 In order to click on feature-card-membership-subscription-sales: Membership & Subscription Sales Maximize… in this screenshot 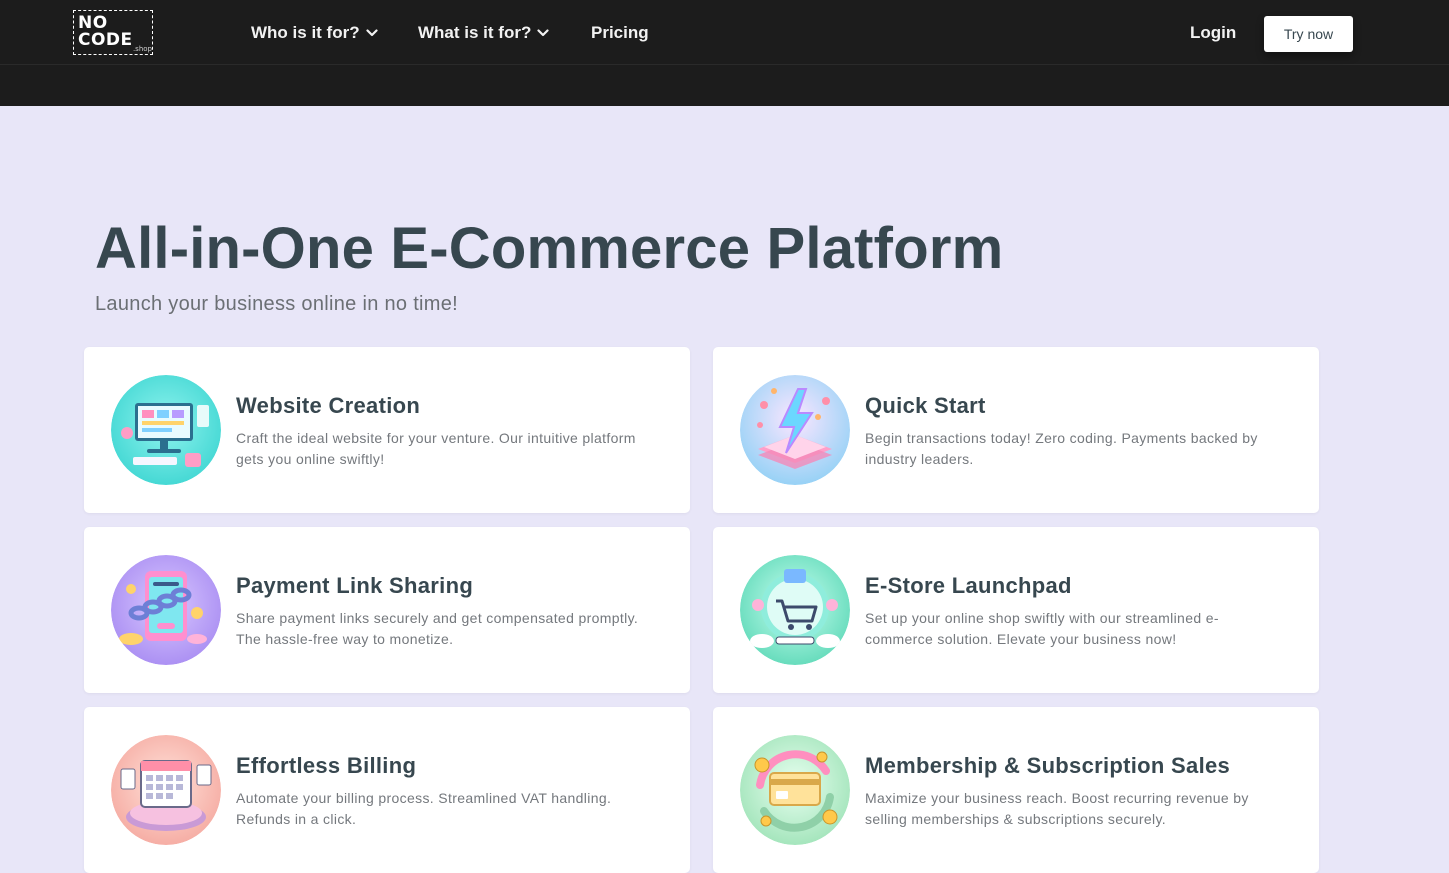, I will do `click(1016, 790)`.